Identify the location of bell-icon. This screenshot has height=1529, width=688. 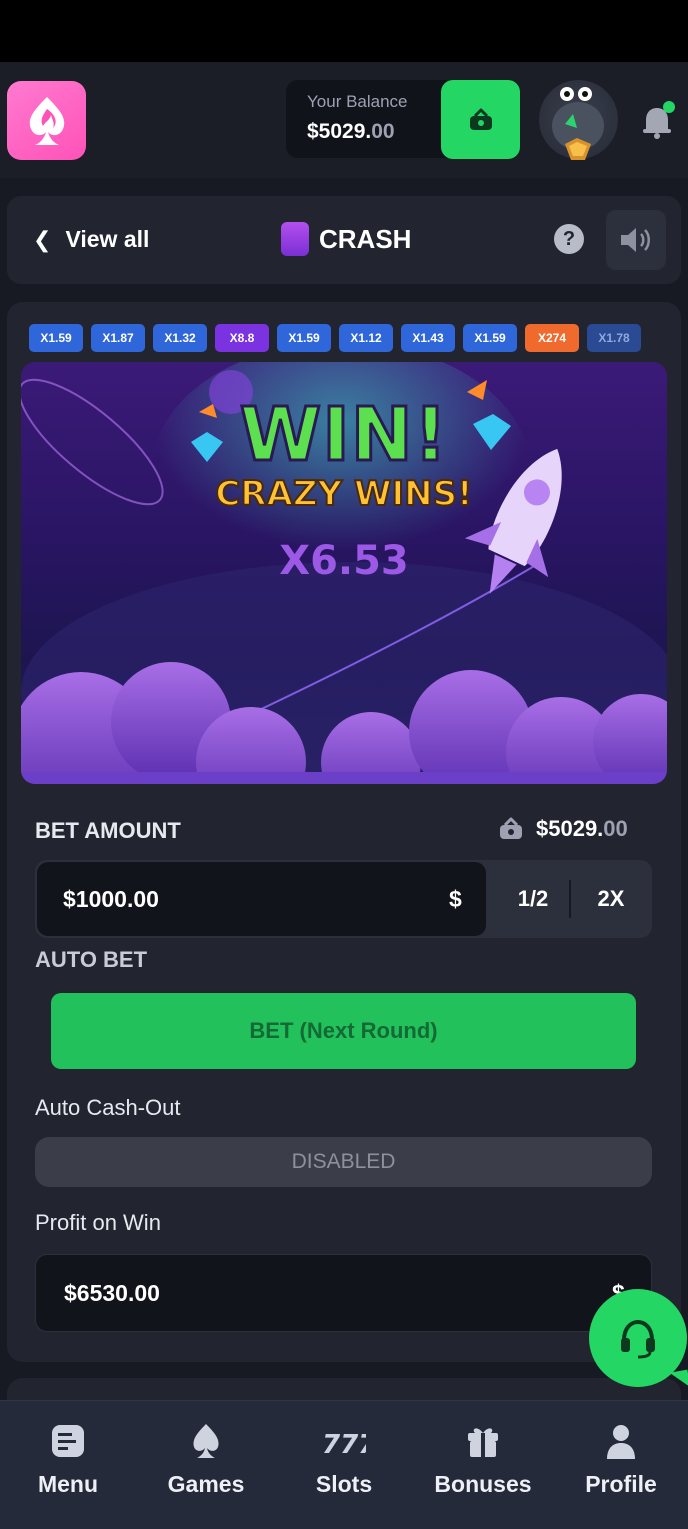
(659, 120).